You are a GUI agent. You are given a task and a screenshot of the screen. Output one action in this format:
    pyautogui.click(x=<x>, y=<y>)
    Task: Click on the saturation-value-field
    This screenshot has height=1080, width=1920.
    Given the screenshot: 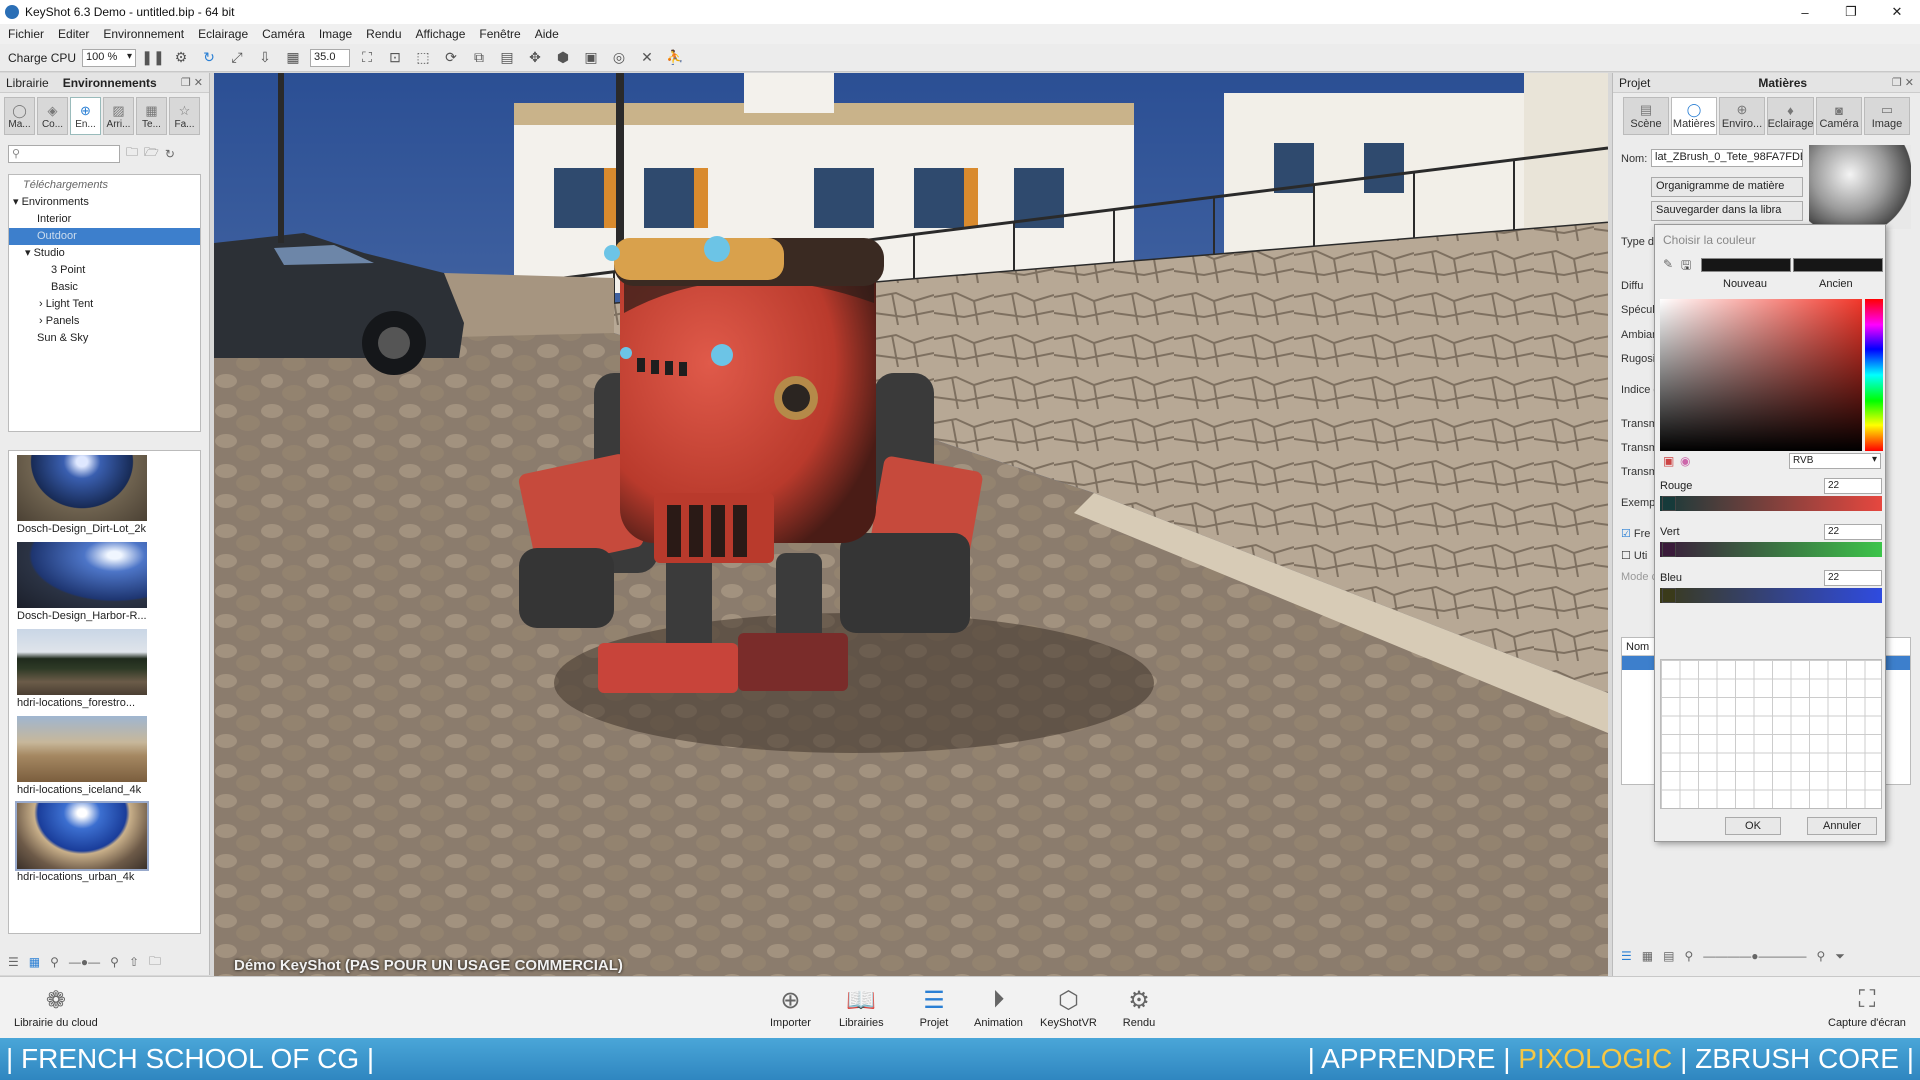 What is the action you would take?
    pyautogui.click(x=1761, y=375)
    